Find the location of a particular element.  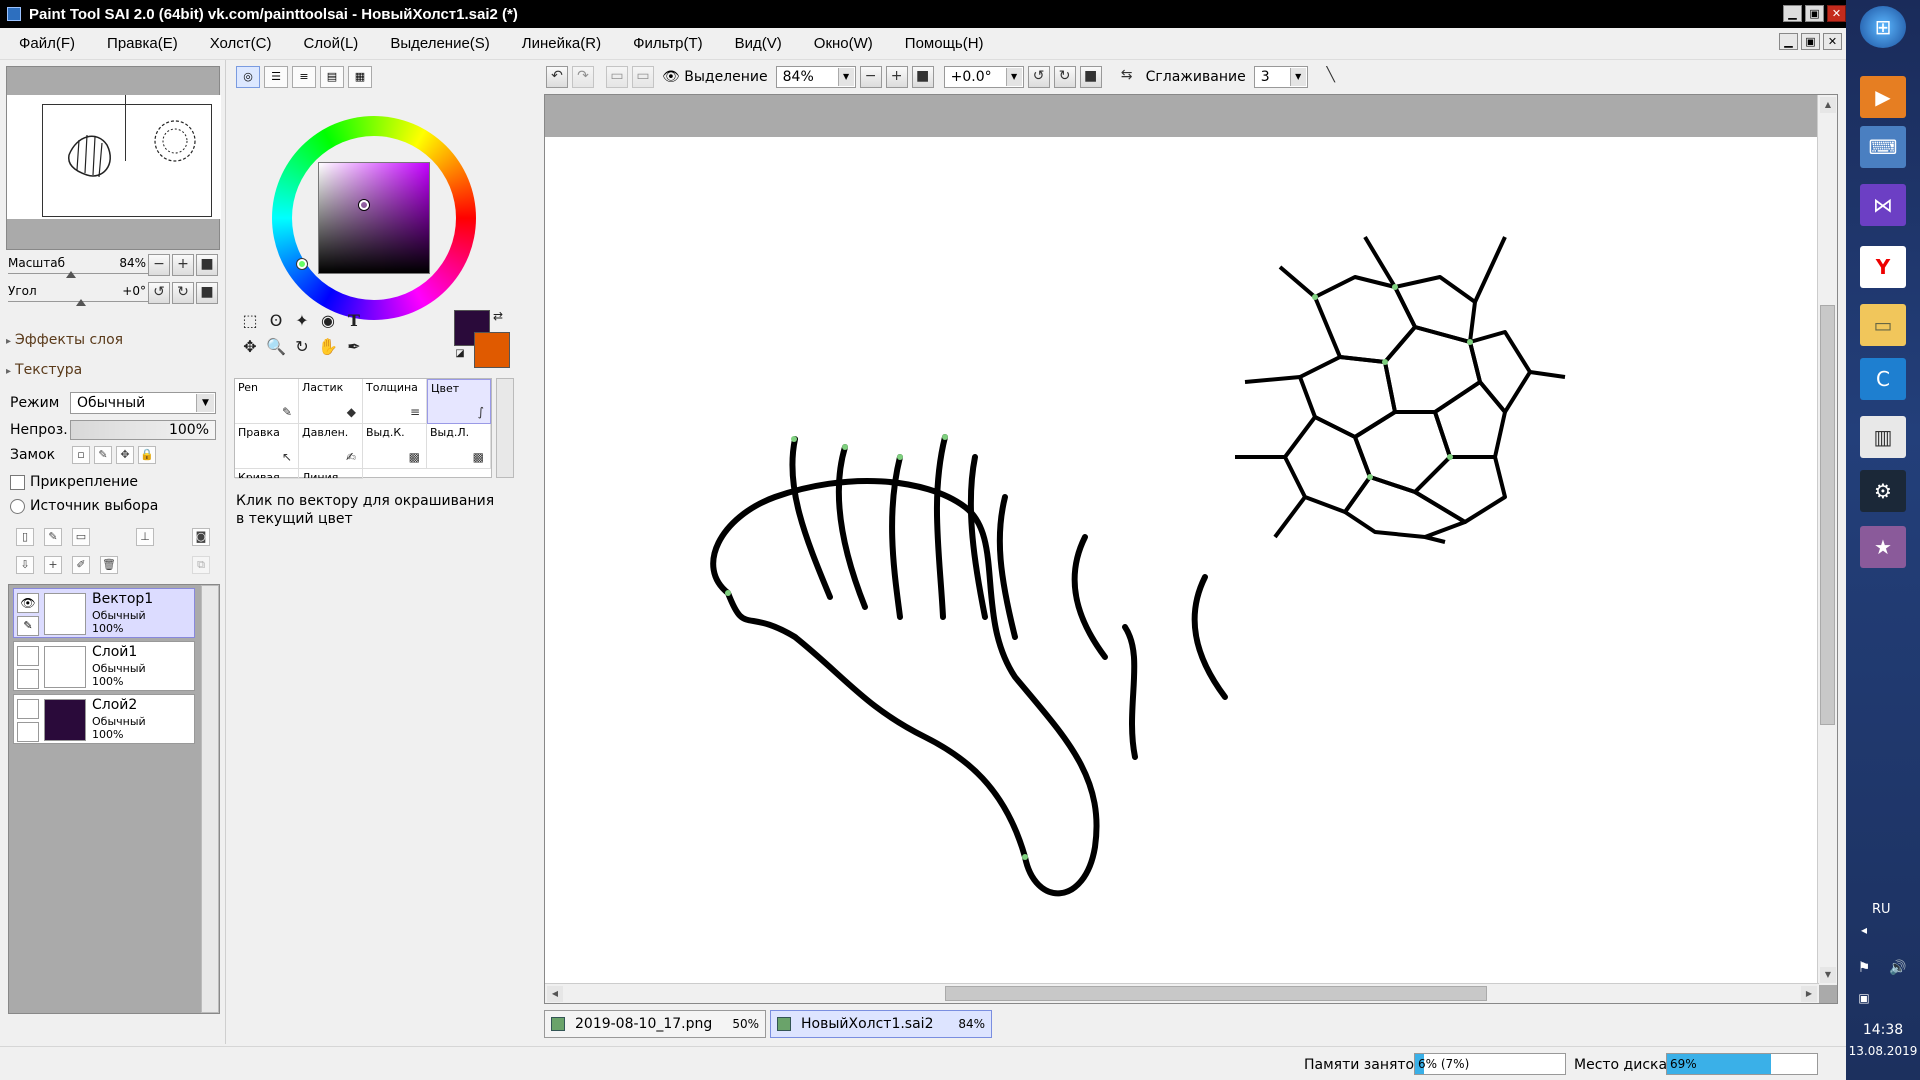

angle-select: +0.0° ▼ is located at coordinates (983, 77).